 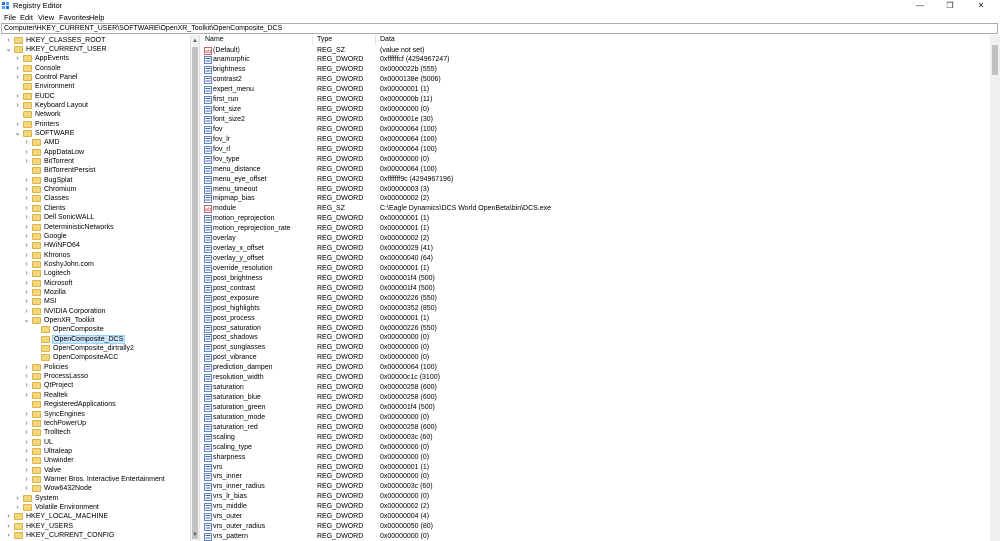 What do you see at coordinates (995, 288) in the screenshot?
I see `values-scrollbar` at bounding box center [995, 288].